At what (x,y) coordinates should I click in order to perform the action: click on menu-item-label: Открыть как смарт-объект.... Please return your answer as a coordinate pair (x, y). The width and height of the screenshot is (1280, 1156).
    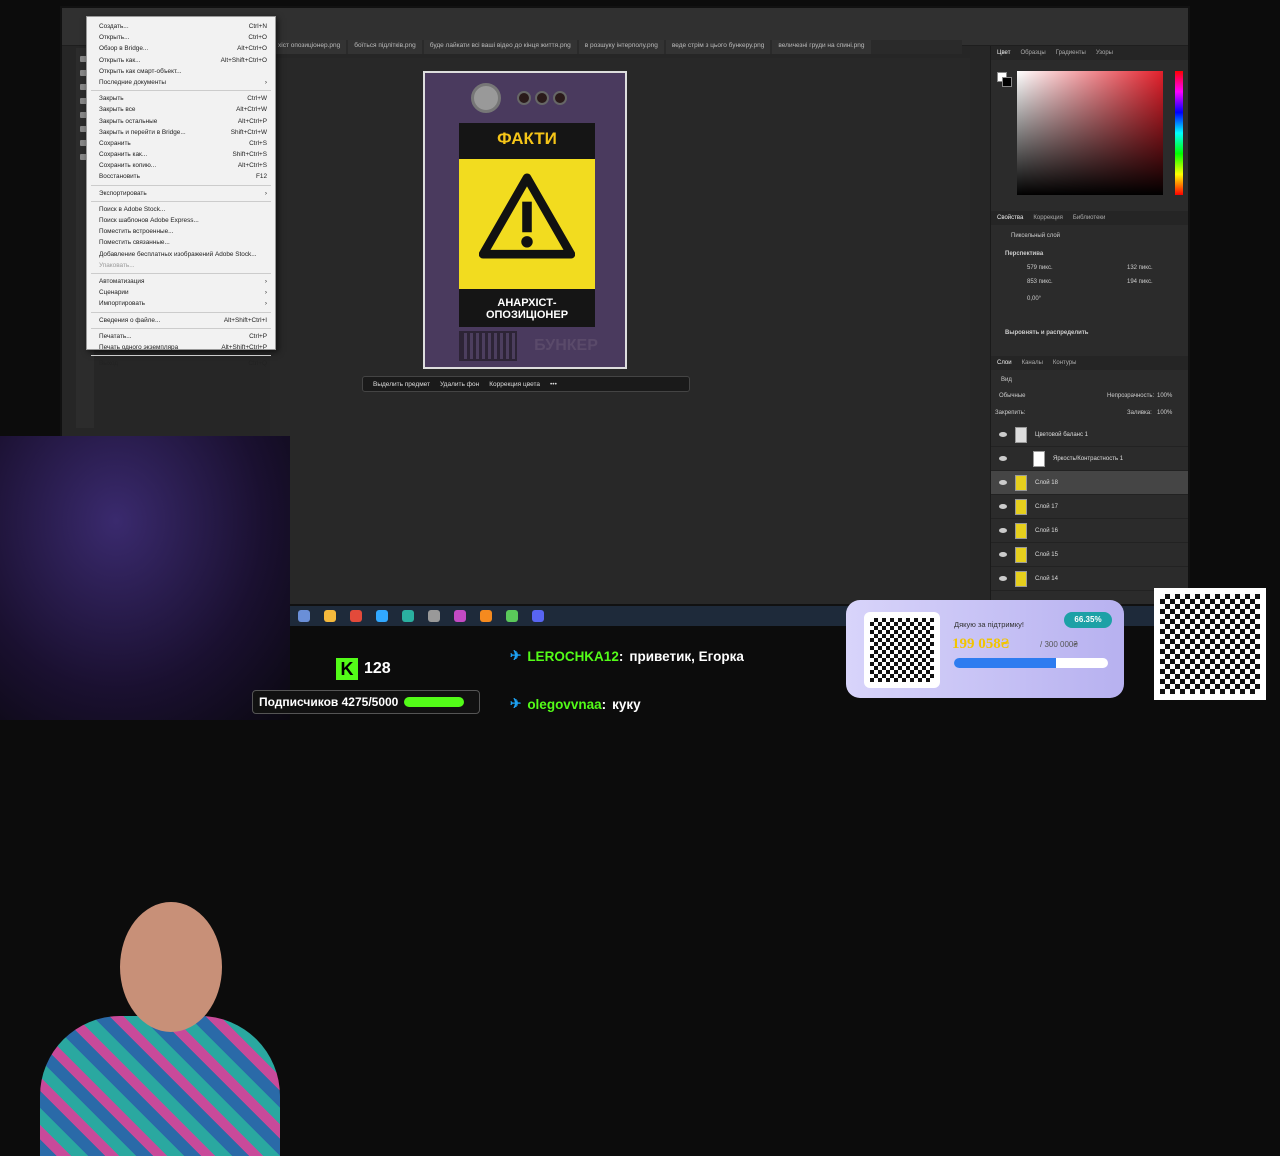
    Looking at the image, I should click on (140, 71).